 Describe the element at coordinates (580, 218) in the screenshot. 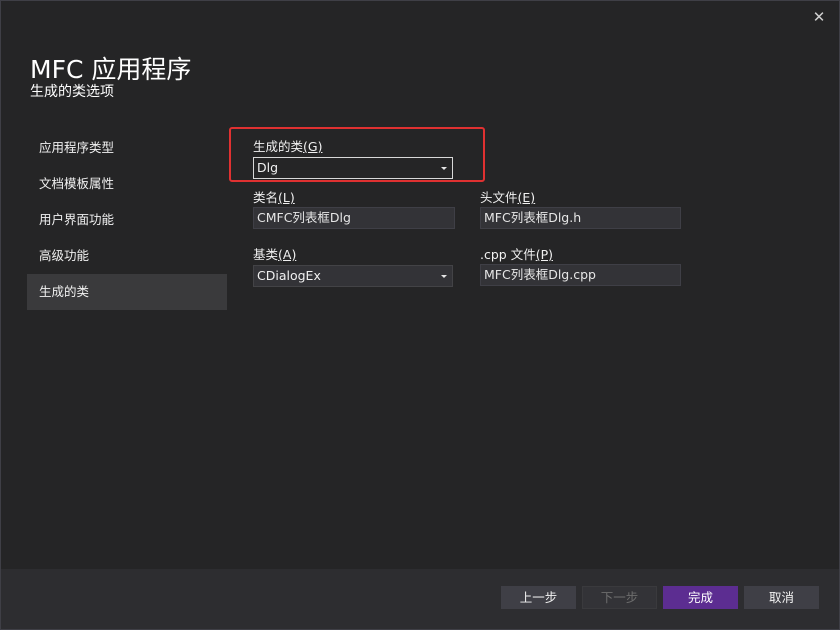

I see `header-file-field: MFC列表框Dlg.h` at that location.